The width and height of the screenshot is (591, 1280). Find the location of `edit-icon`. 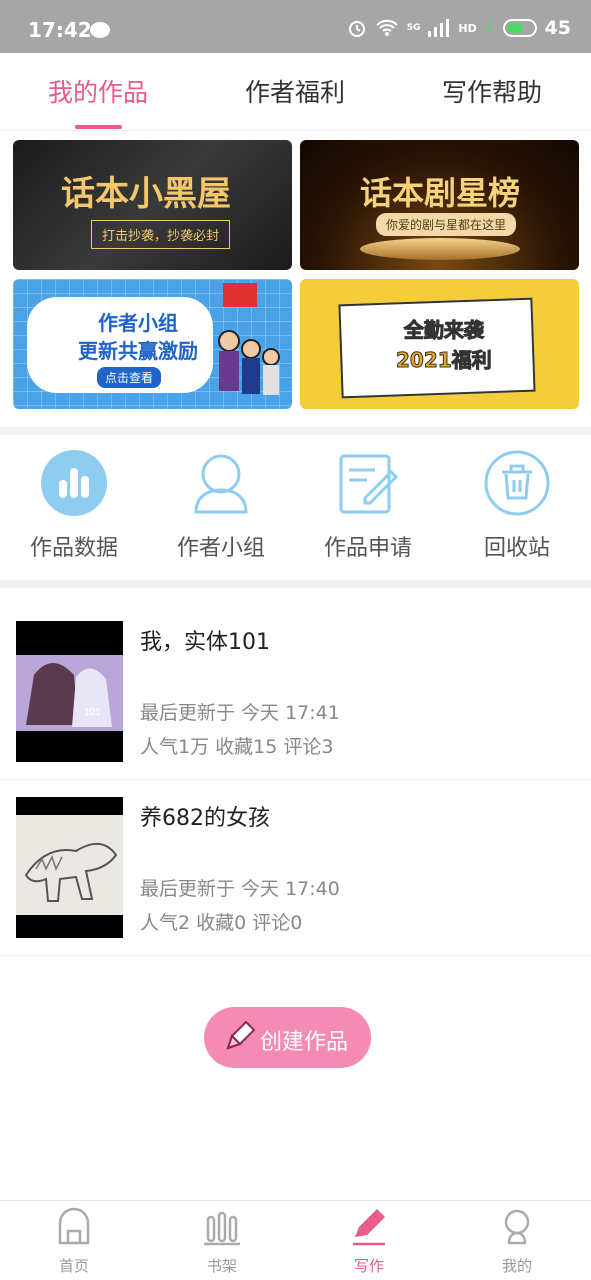

edit-icon is located at coordinates (369, 484).